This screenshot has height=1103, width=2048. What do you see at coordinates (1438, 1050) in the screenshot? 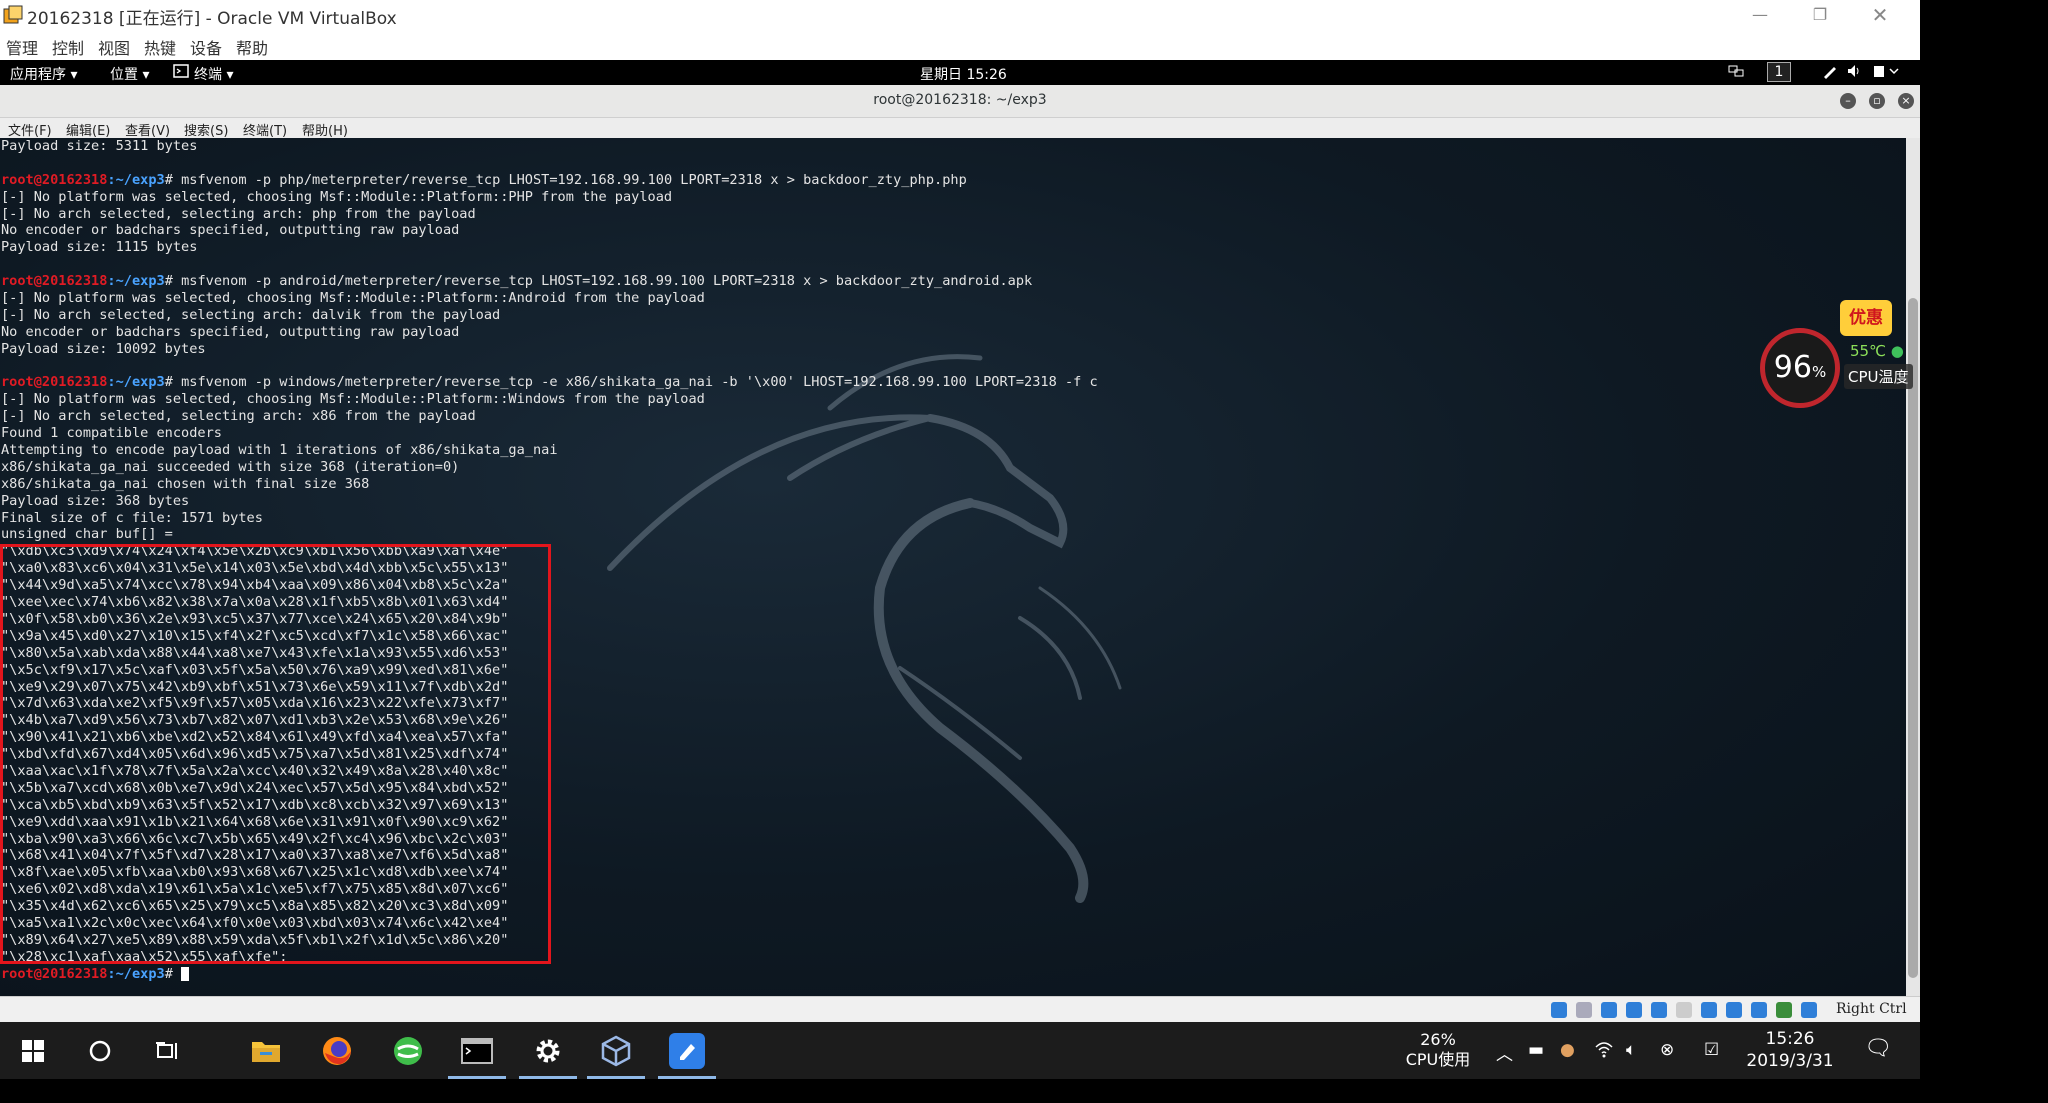
I see `cpu-usage-indicator: 26% CPU使用` at bounding box center [1438, 1050].